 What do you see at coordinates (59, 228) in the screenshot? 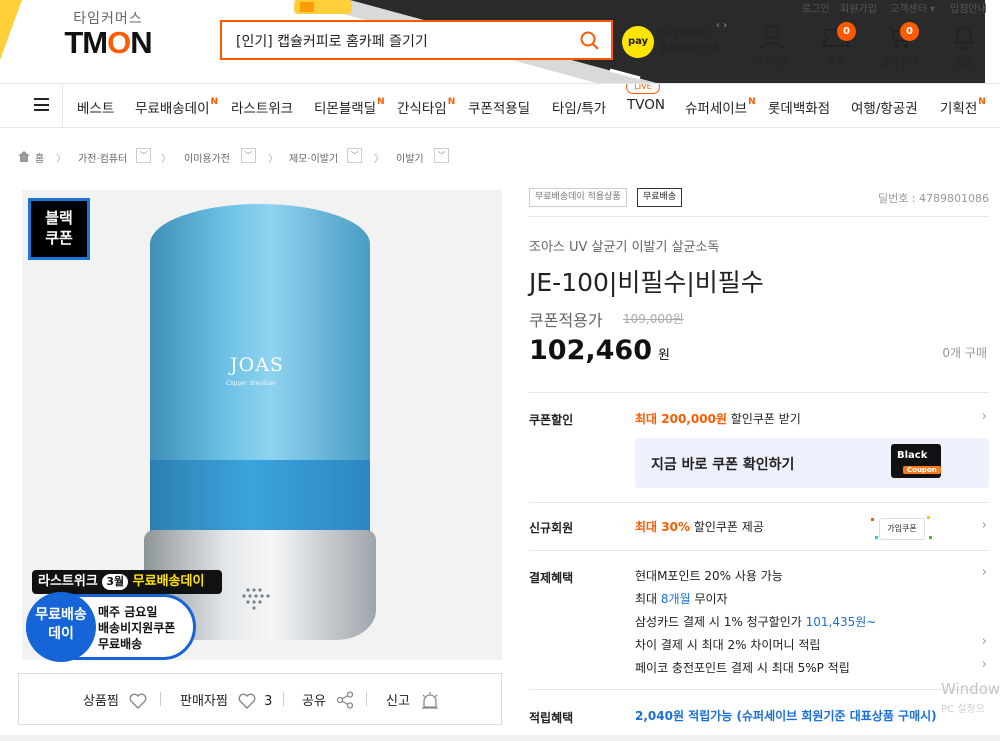
I see `black-coupon-text: 블랙 쿠폰` at bounding box center [59, 228].